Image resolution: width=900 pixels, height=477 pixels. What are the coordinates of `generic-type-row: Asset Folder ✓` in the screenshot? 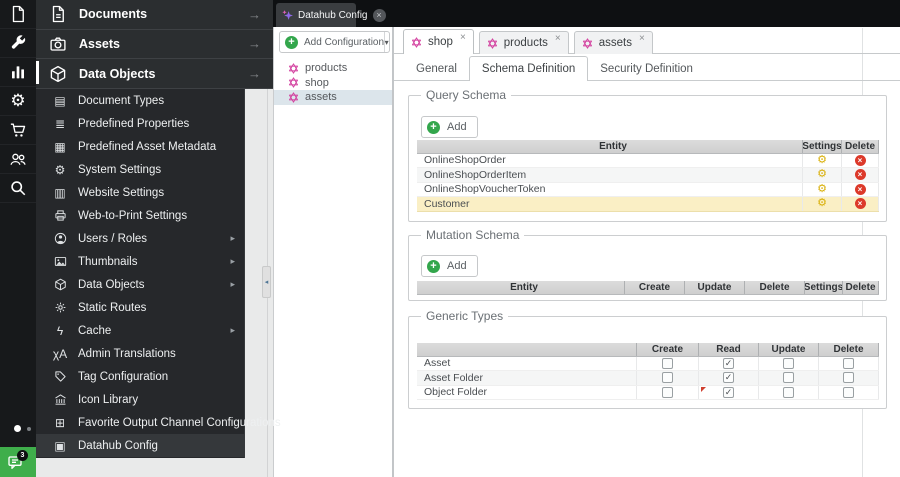 It's located at (648, 378).